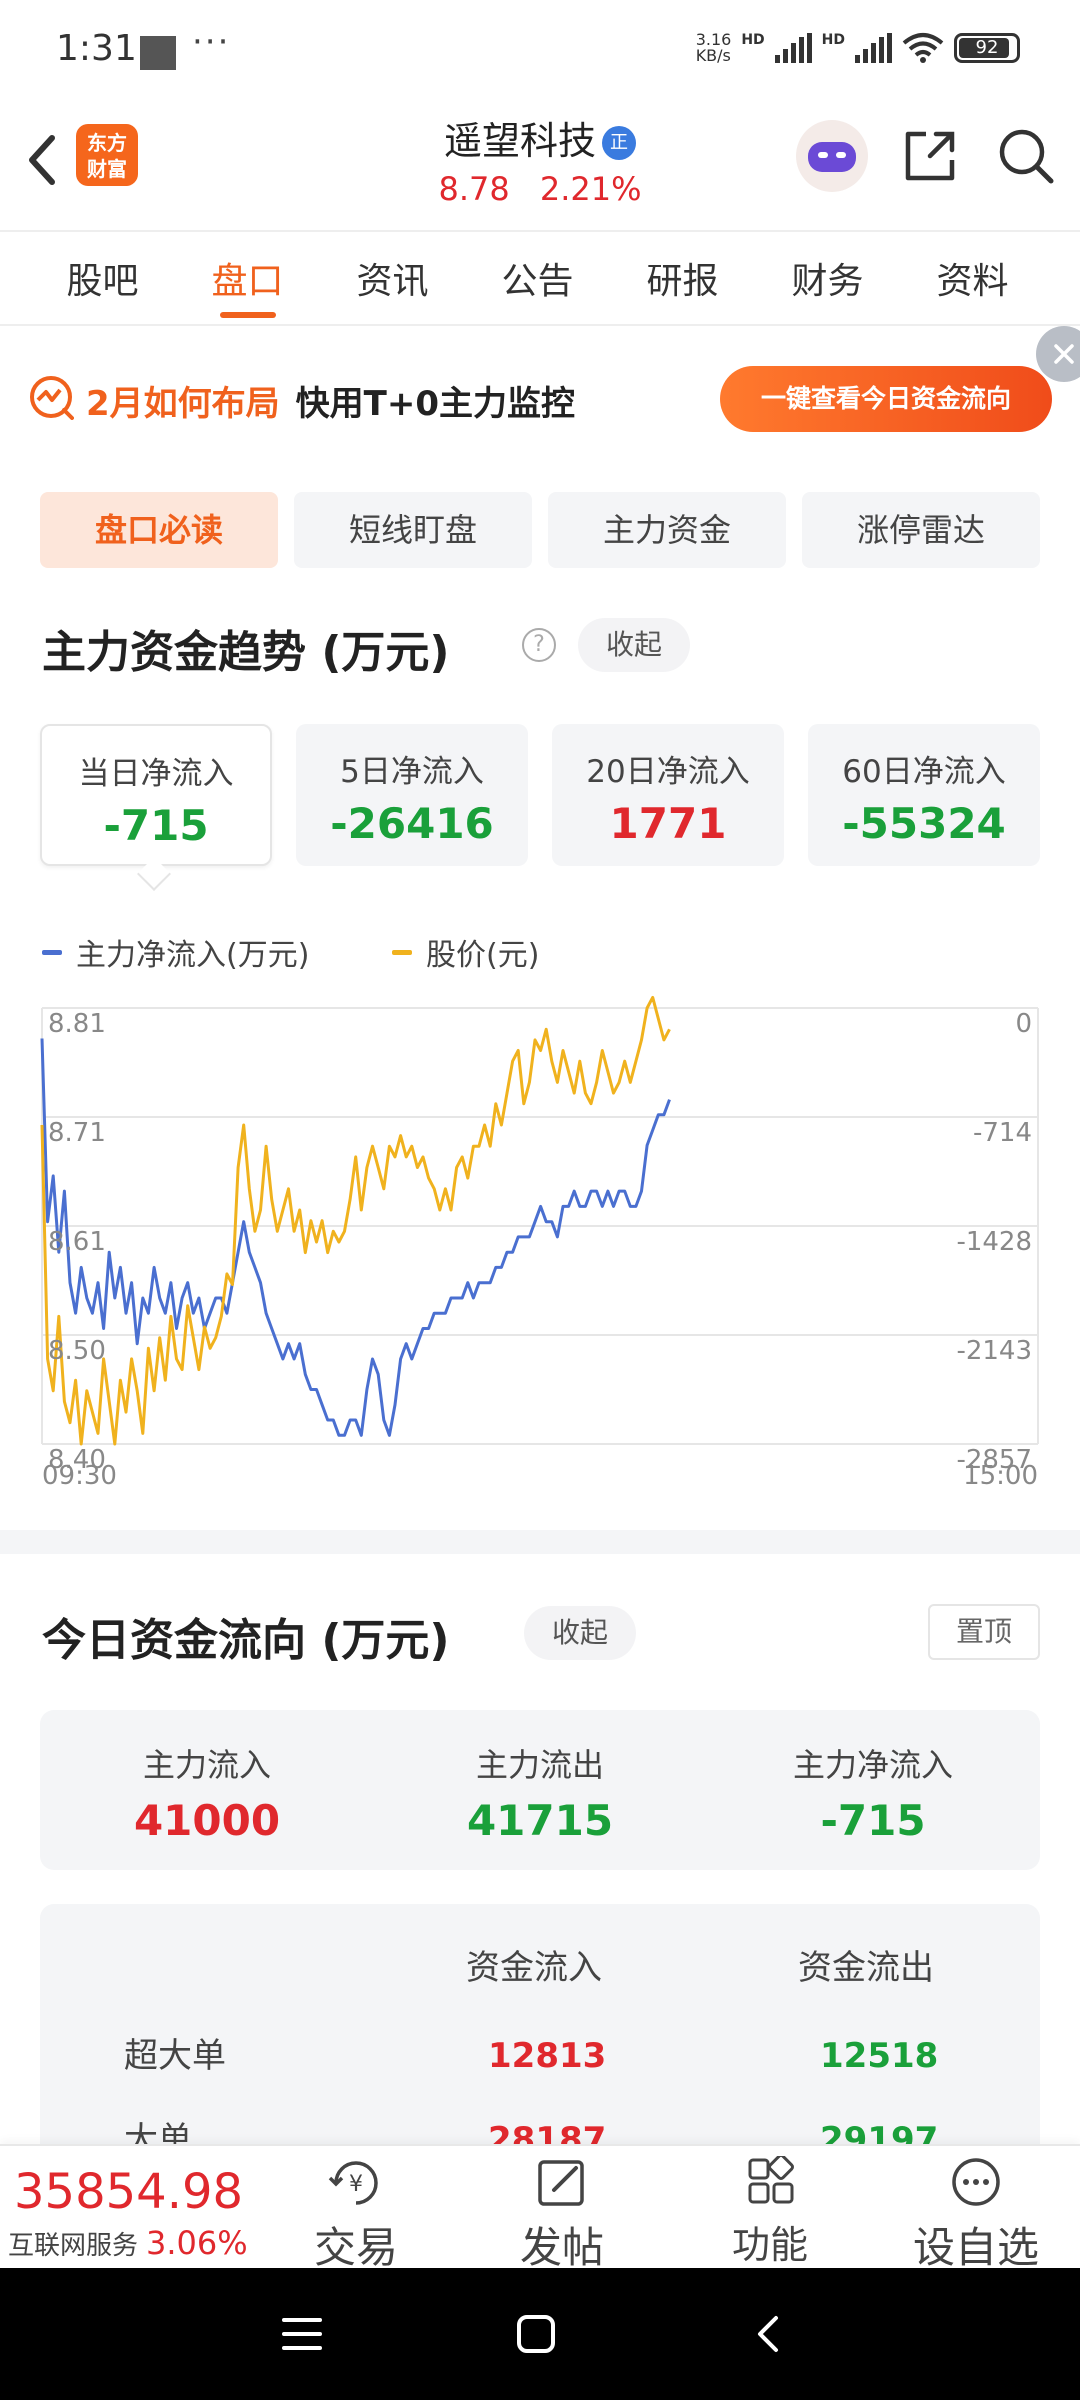  Describe the element at coordinates (156, 795) in the screenshot. I see `flow-card-today: 当日净流入 -715` at that location.